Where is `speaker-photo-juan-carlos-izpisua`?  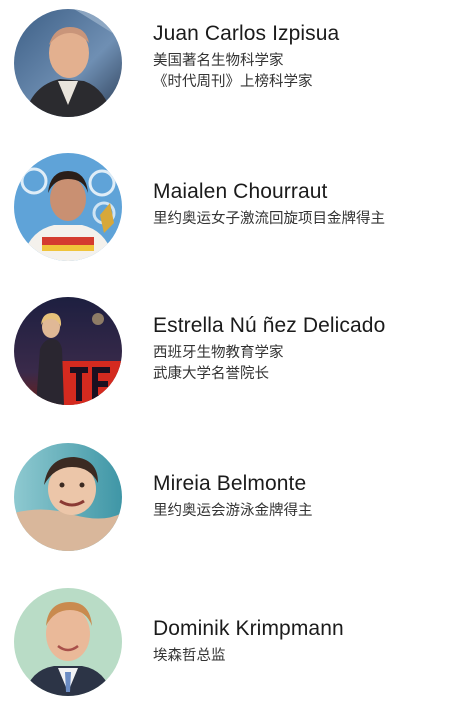
speaker-photo-juan-carlos-izpisua is located at coordinates (68, 63).